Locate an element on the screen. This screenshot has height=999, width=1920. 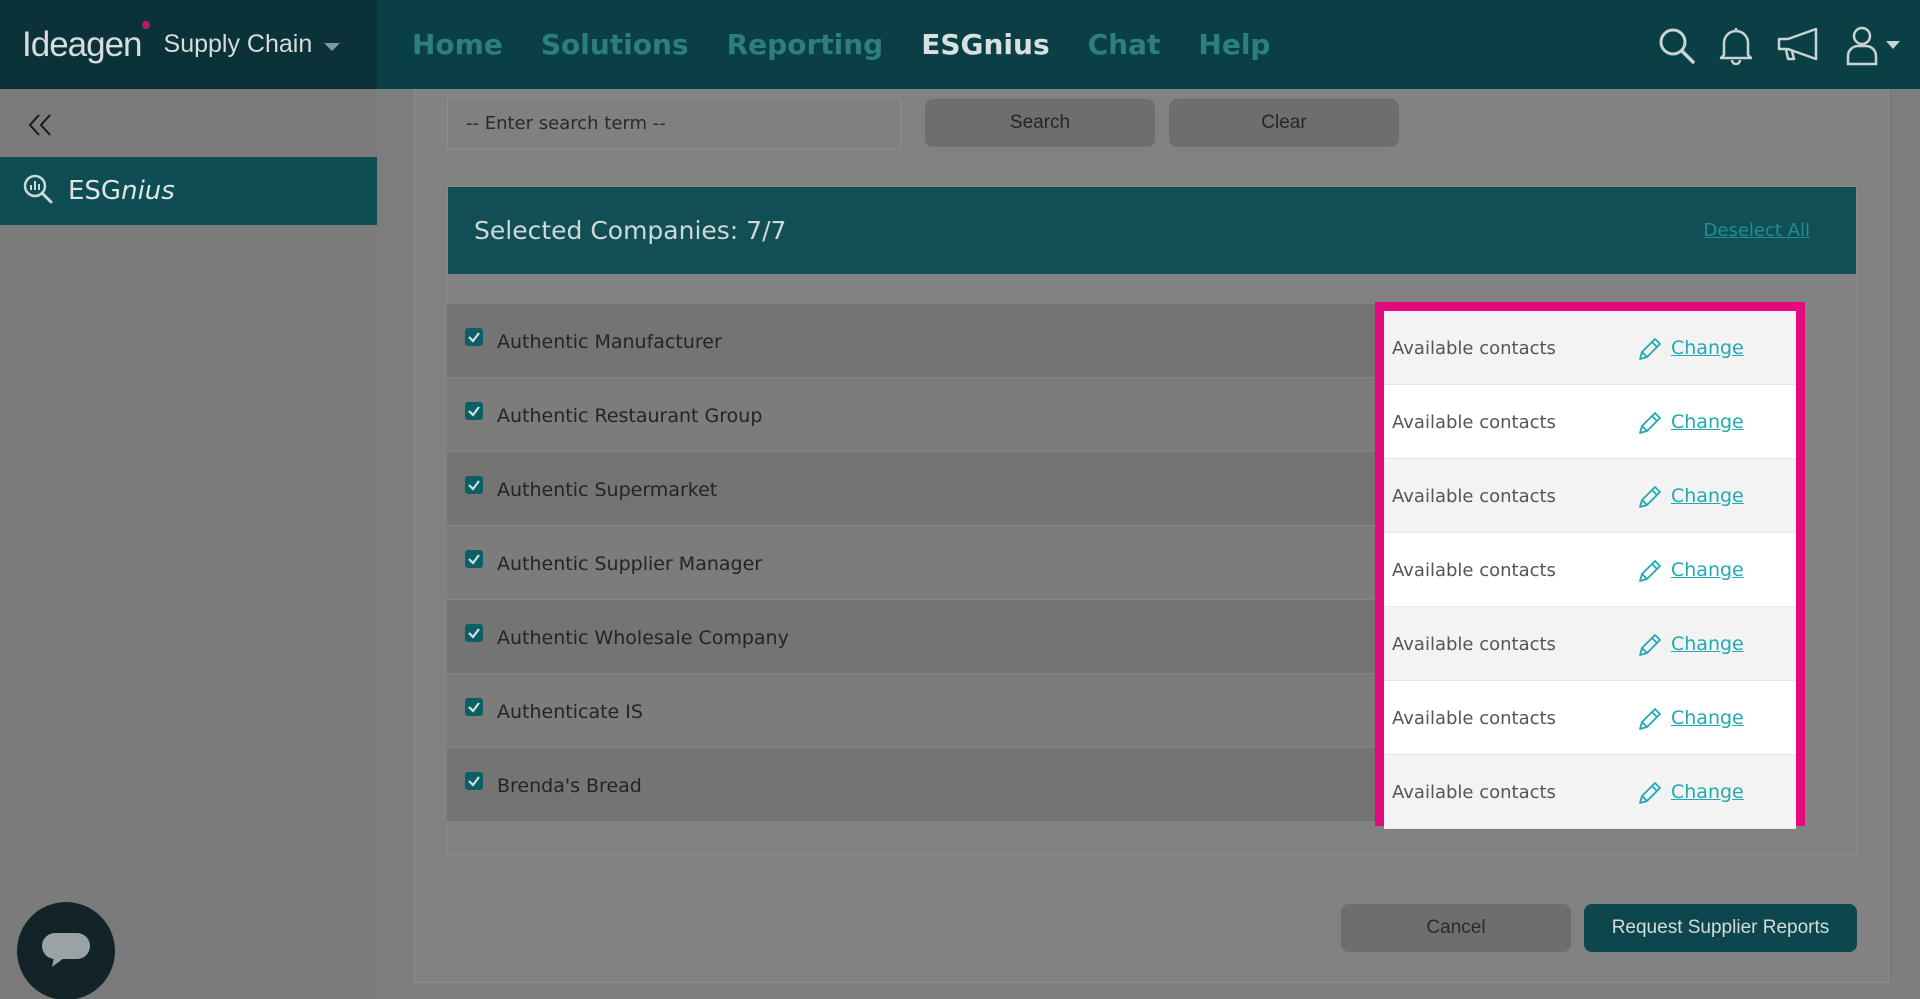
product-name: Supply Chain is located at coordinates (238, 44).